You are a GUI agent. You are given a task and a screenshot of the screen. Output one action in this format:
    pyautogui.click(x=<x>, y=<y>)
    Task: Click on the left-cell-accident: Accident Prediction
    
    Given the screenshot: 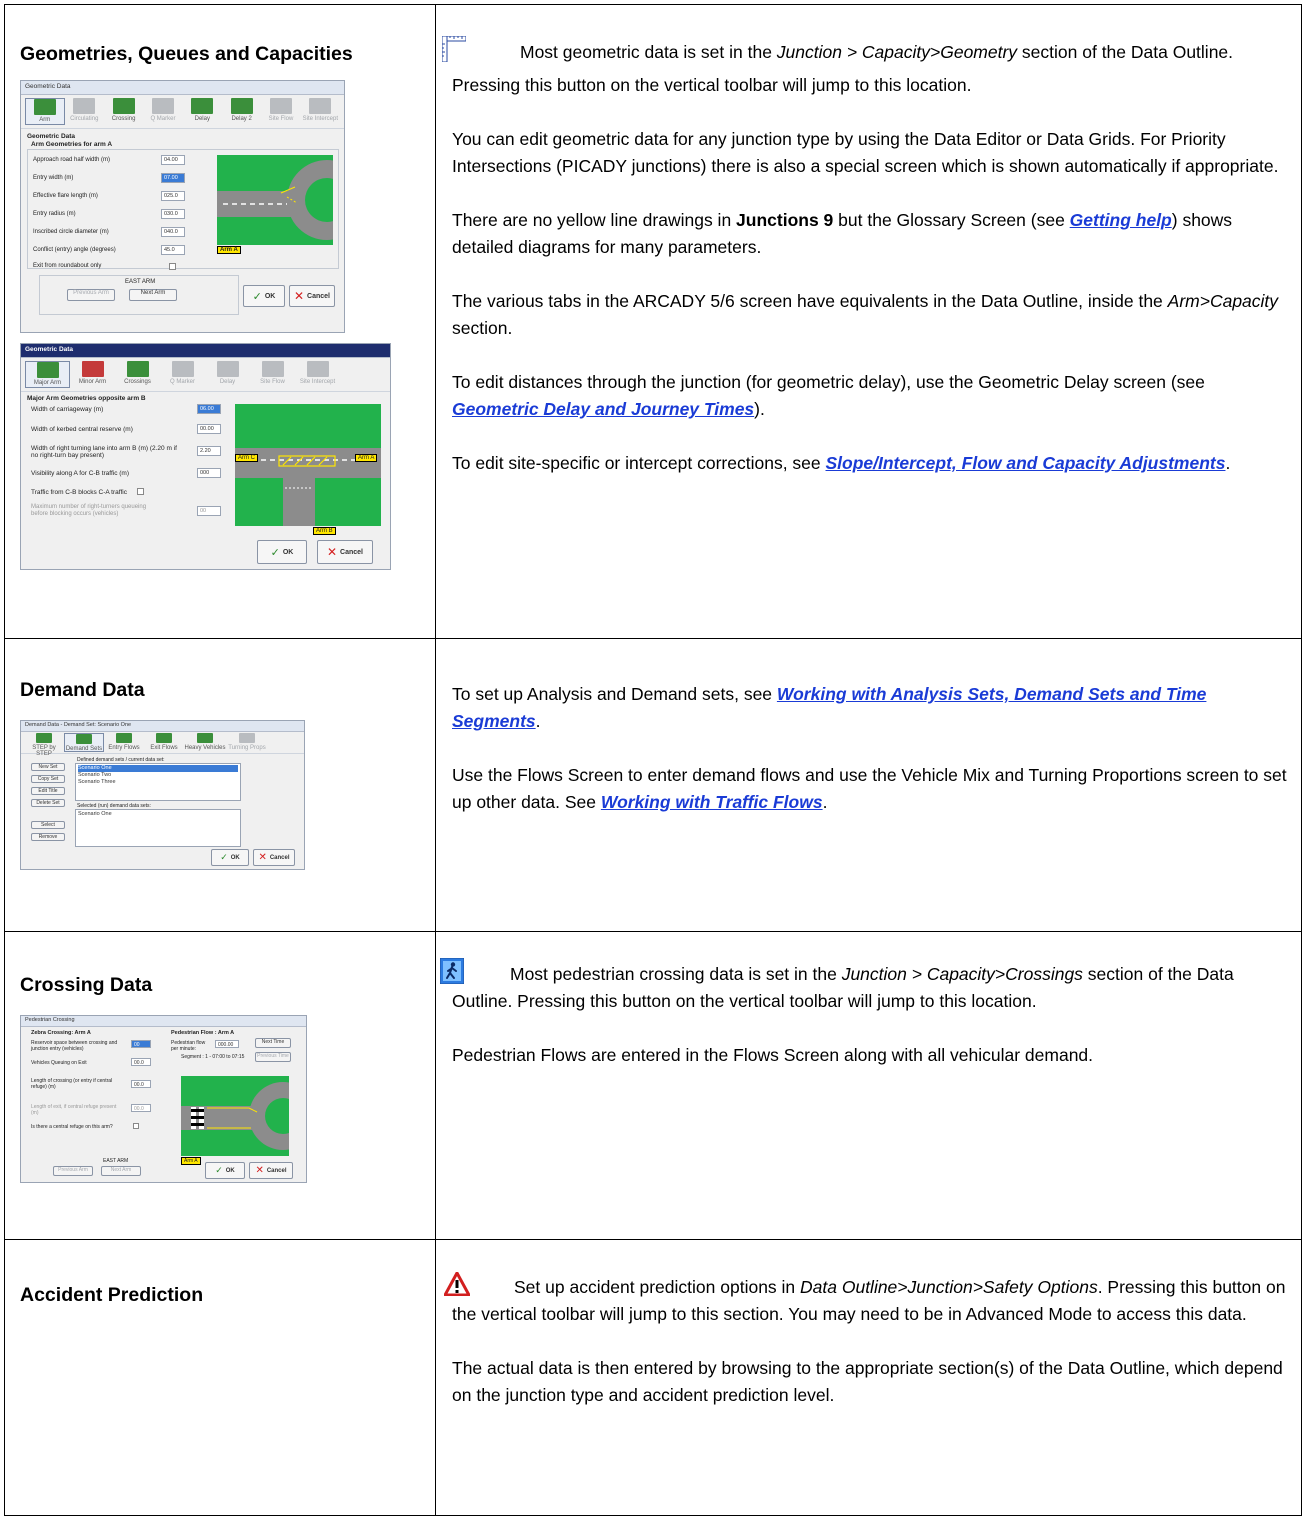 What is the action you would take?
    pyautogui.click(x=220, y=1377)
    